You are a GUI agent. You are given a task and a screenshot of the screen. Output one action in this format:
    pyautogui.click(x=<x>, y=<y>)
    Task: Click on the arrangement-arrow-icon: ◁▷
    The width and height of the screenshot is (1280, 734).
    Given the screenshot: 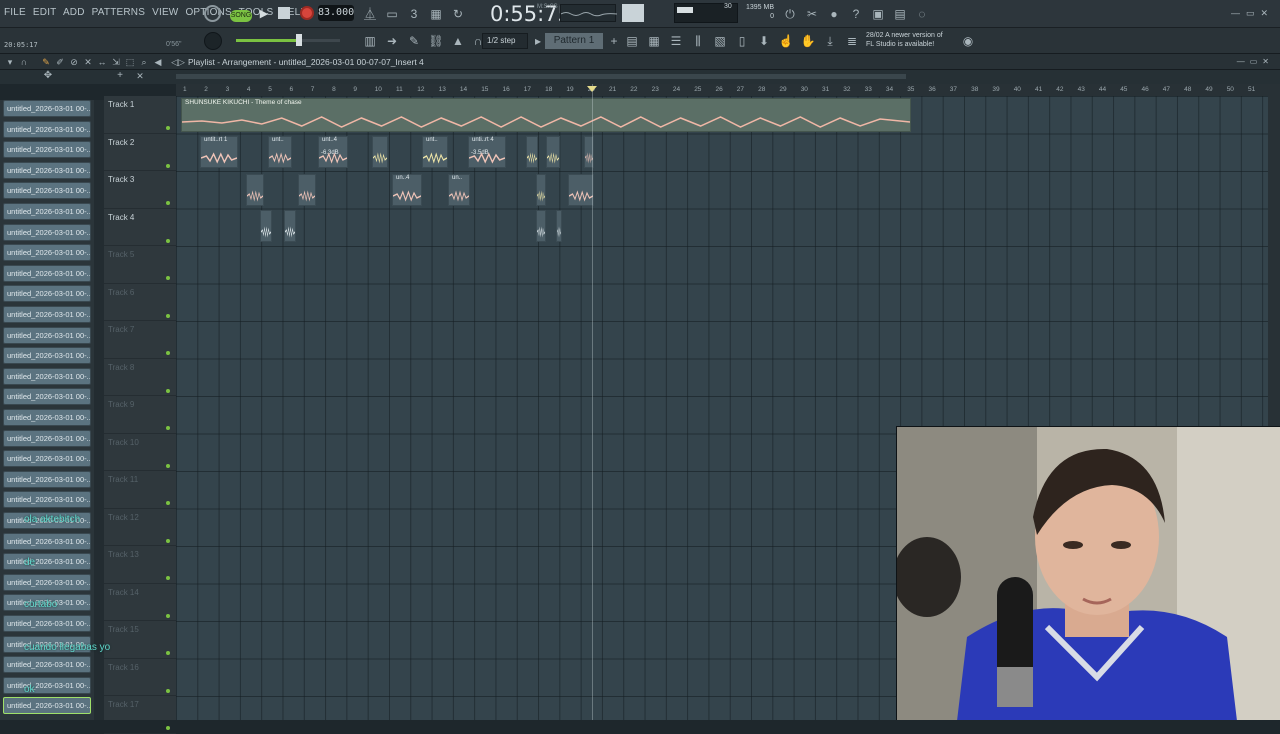 What is the action you would take?
    pyautogui.click(x=178, y=62)
    